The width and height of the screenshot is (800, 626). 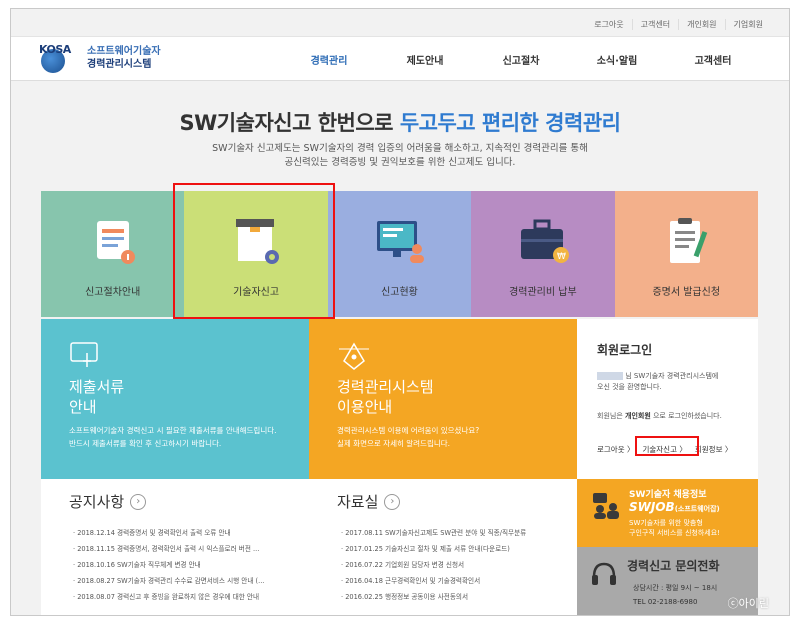 What do you see at coordinates (385, 397) in the screenshot?
I see `system-guide-title: 경력관리시스템 이용안내` at bounding box center [385, 397].